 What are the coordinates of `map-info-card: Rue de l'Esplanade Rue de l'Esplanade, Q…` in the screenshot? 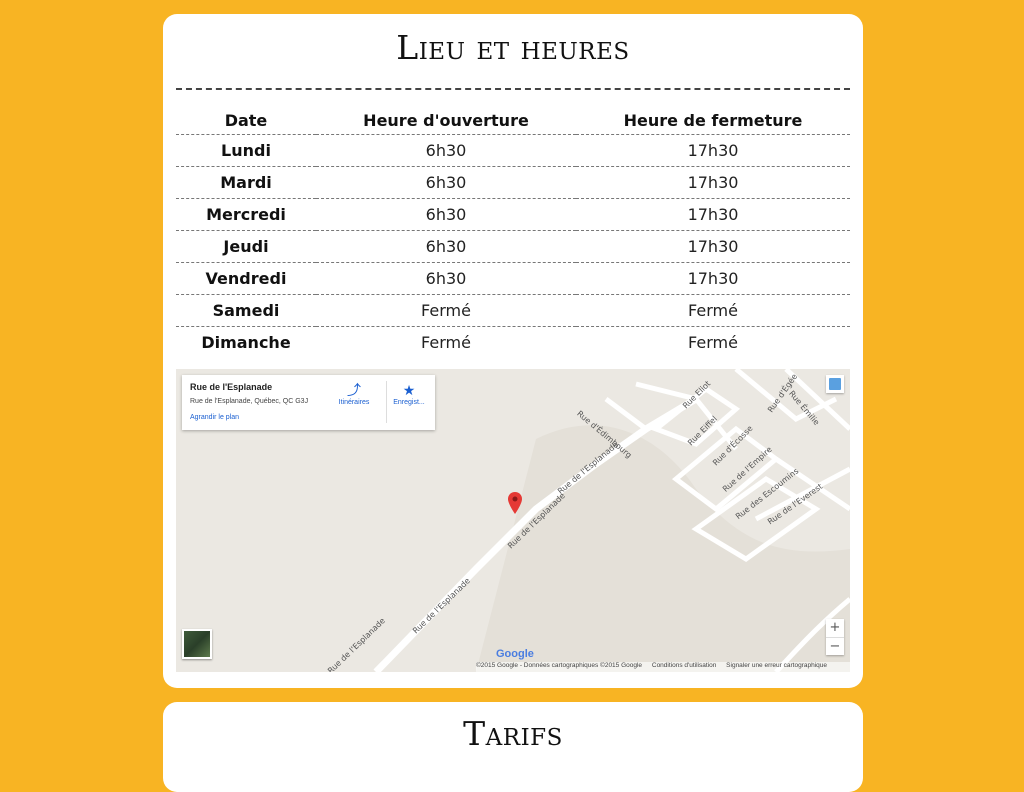 It's located at (308, 402).